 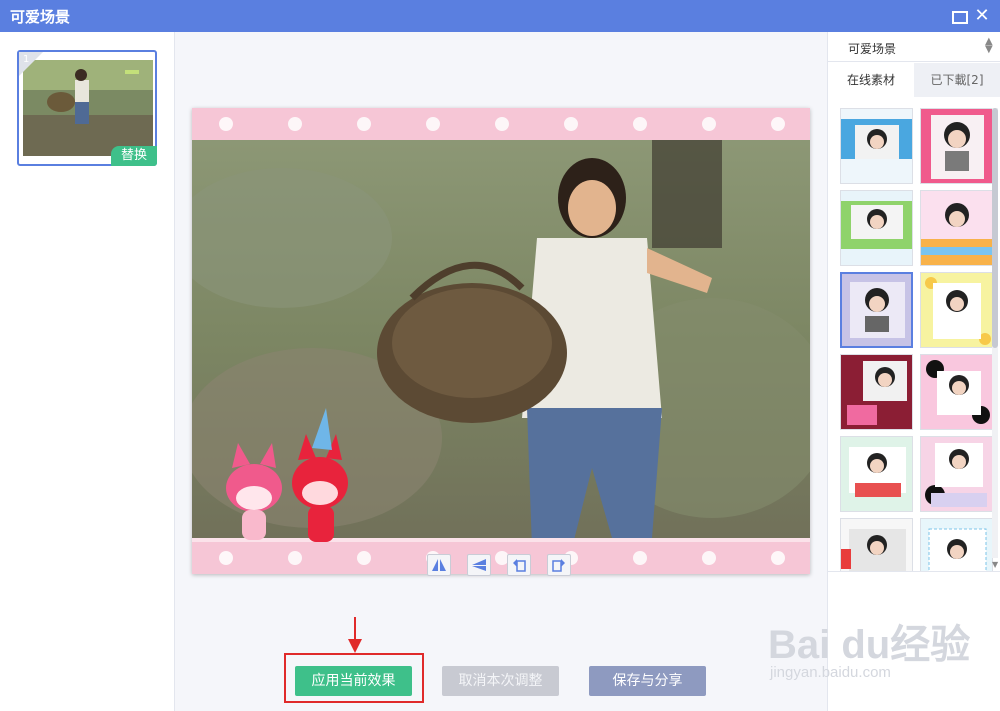 What do you see at coordinates (26, 59) in the screenshot?
I see `thumbnail-index: 1` at bounding box center [26, 59].